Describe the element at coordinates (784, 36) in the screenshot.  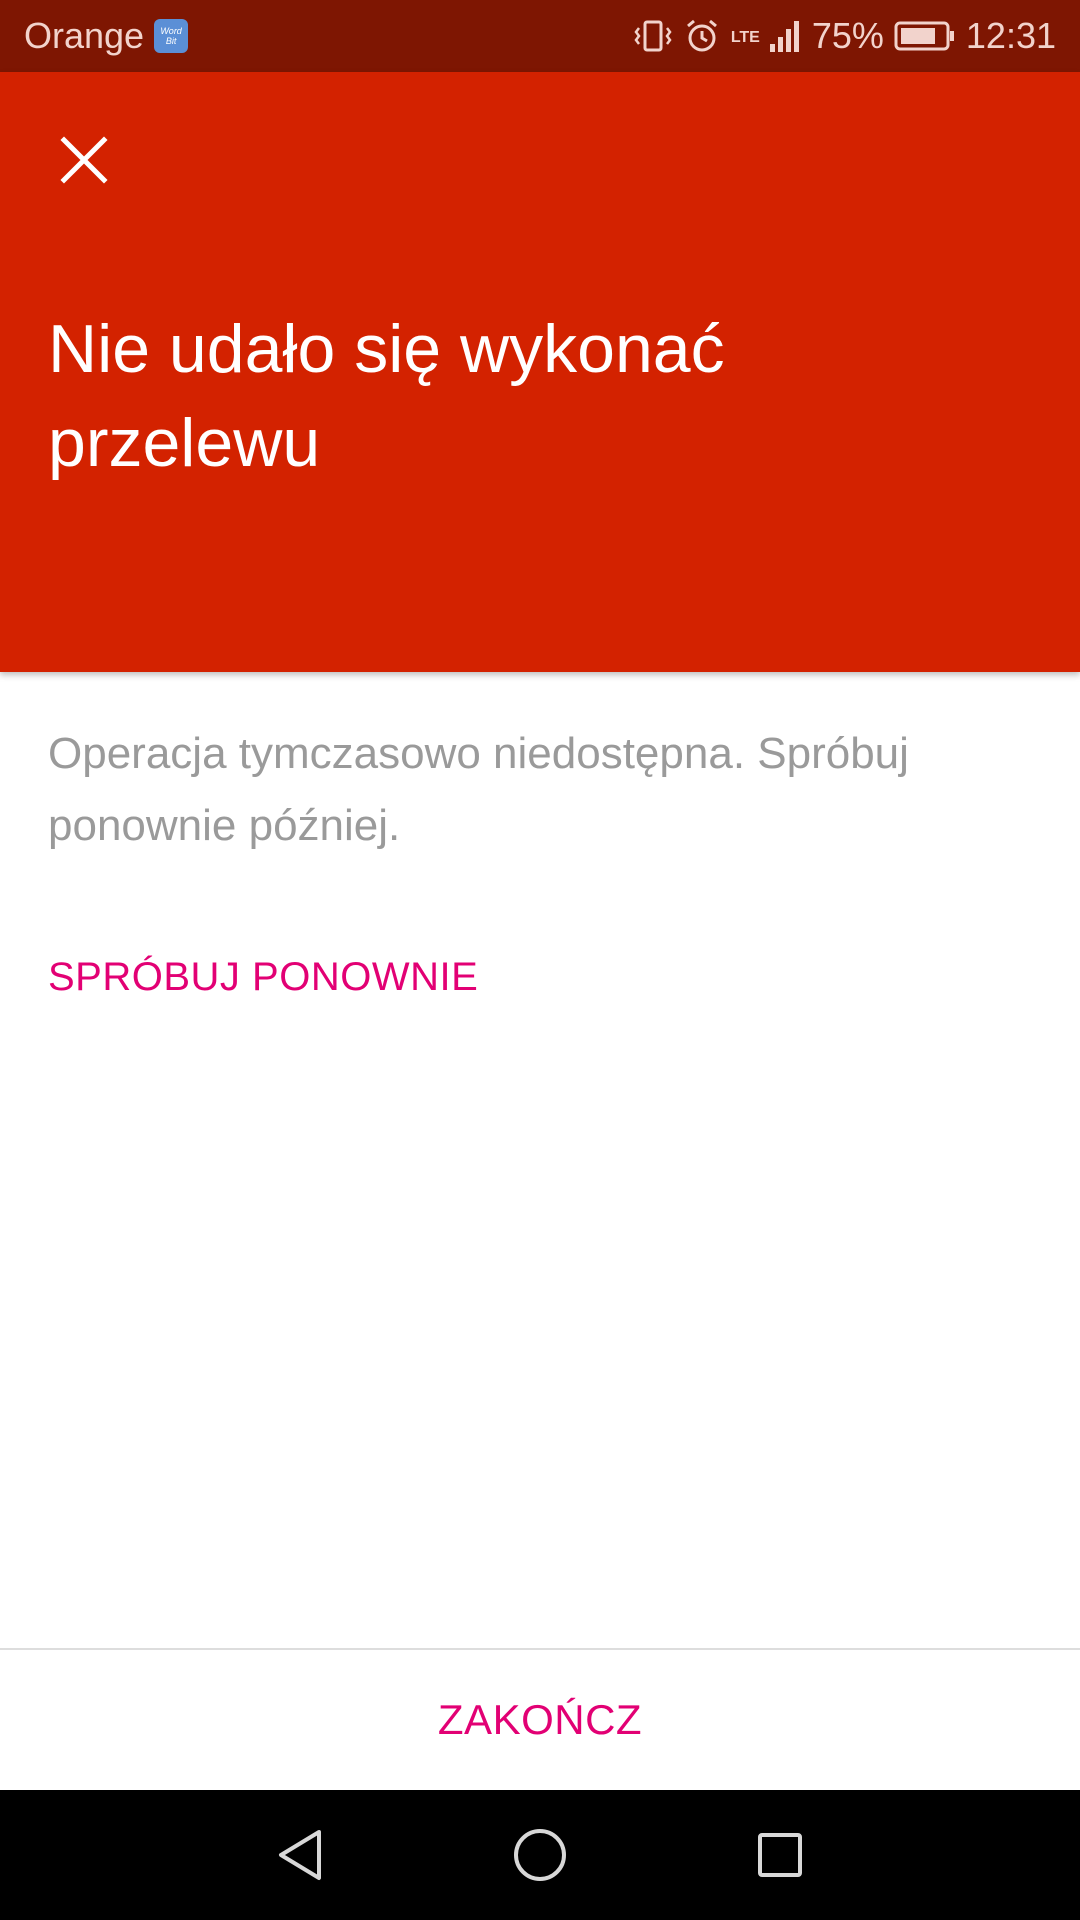
I see `signal-icon` at that location.